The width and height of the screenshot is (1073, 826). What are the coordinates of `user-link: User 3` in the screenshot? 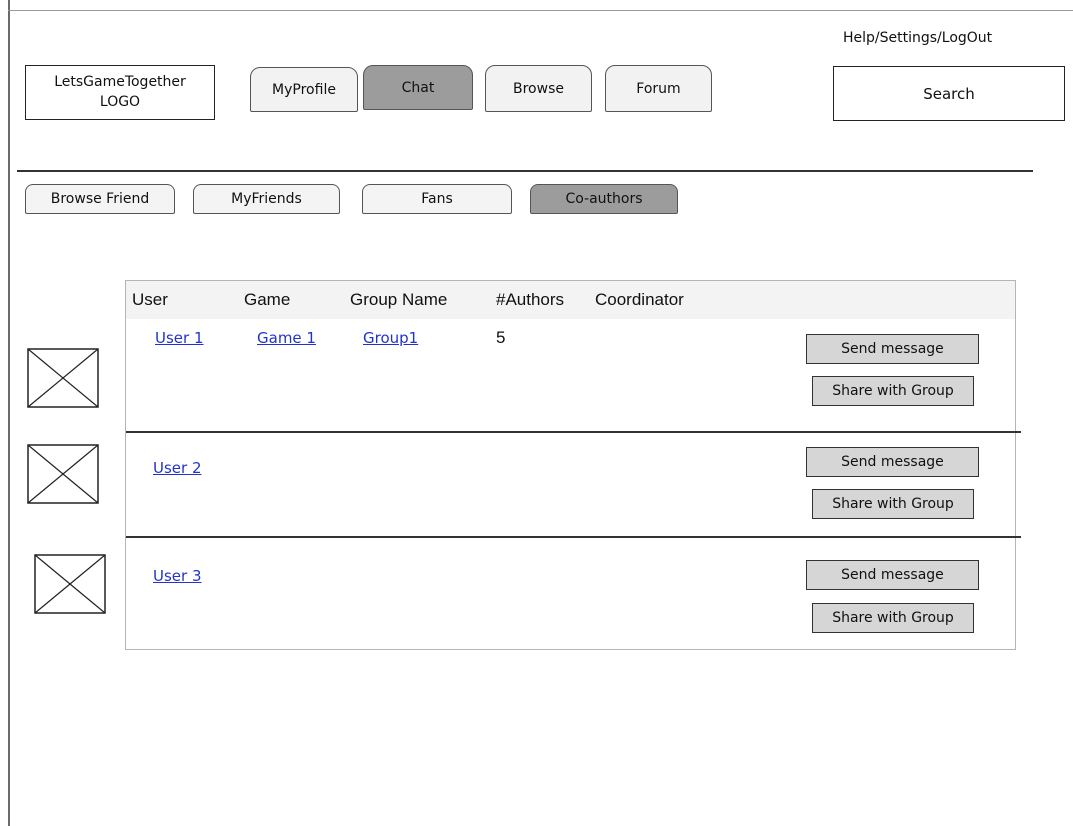 It's located at (177, 576).